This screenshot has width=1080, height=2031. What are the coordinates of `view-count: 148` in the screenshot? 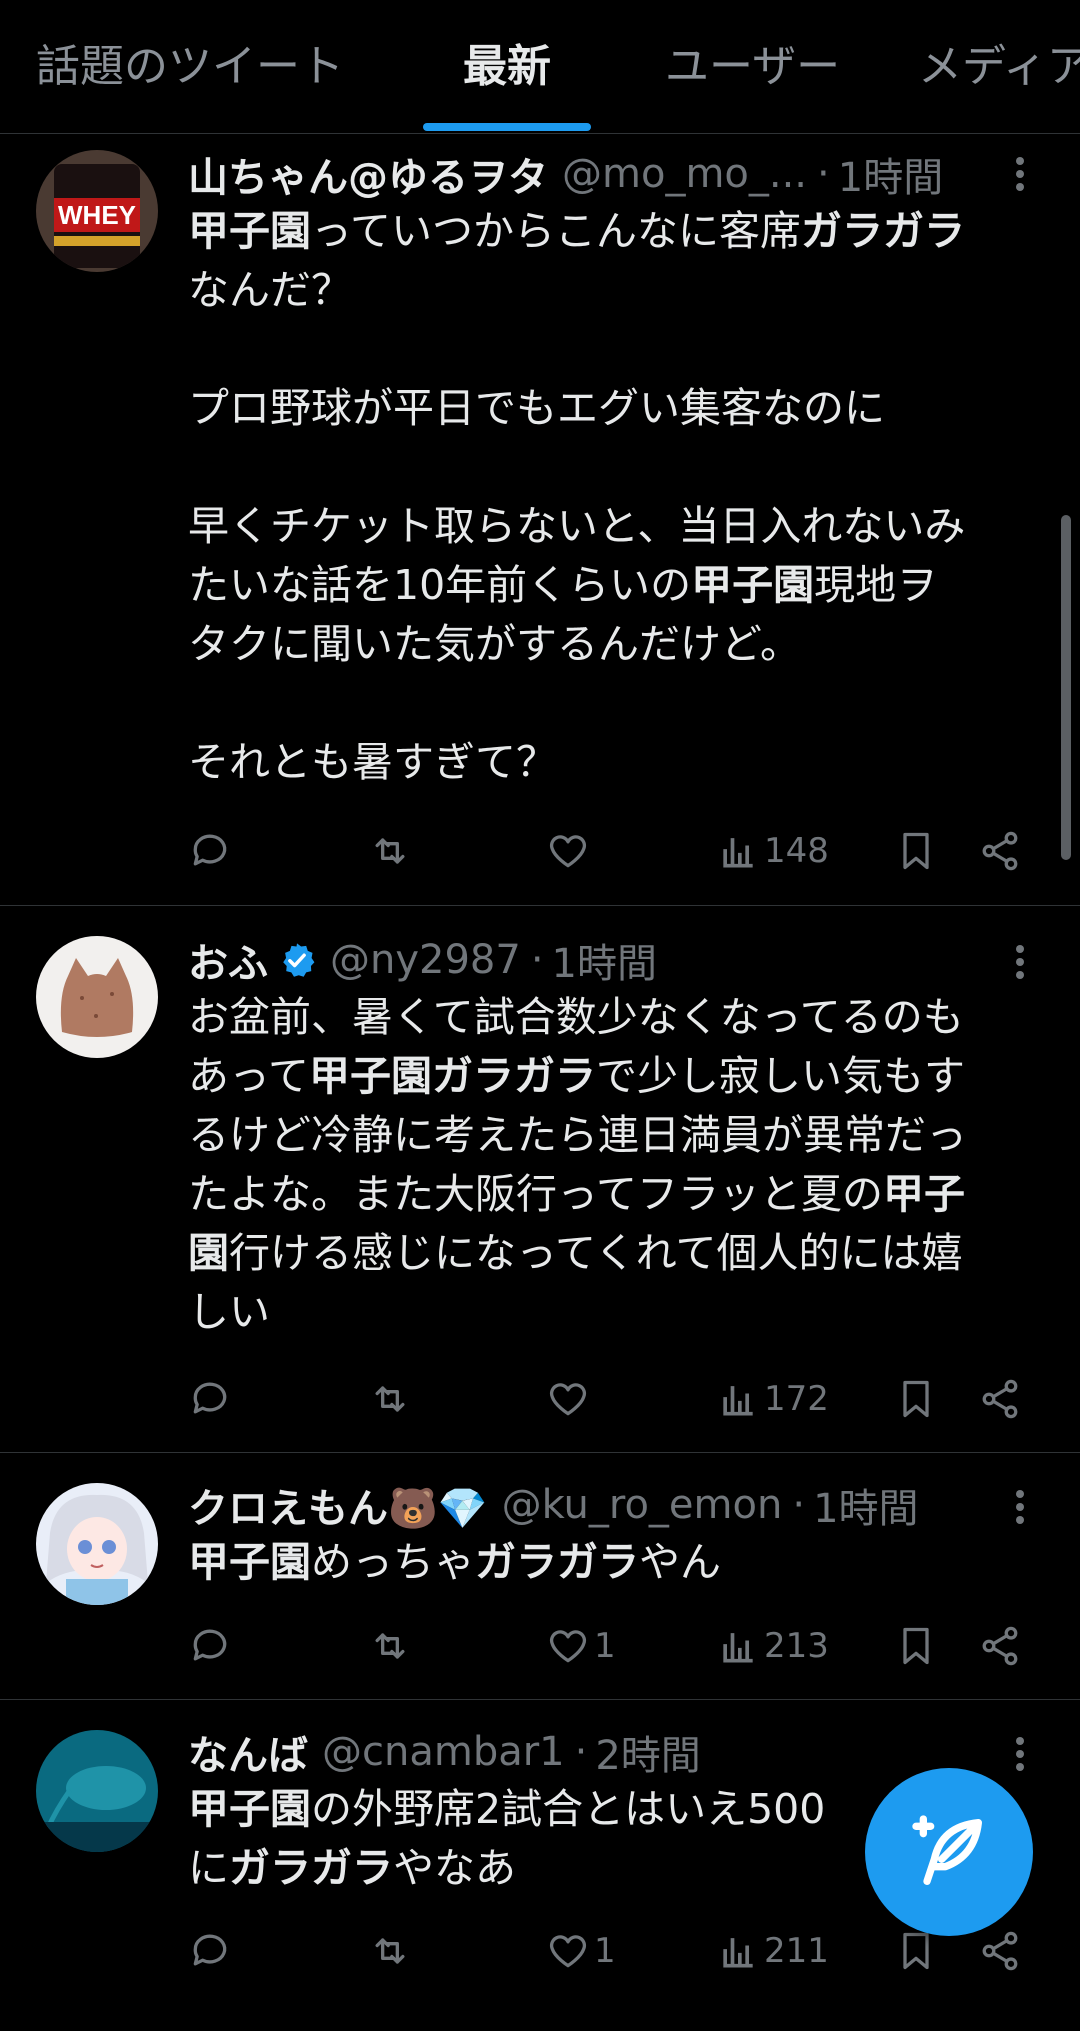 It's located at (796, 851).